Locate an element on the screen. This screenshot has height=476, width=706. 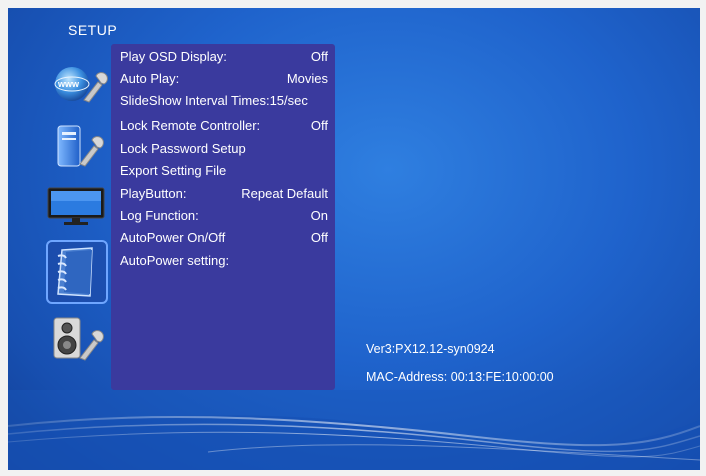
menu-item-label: PlayButton: is located at coordinates (153, 193).